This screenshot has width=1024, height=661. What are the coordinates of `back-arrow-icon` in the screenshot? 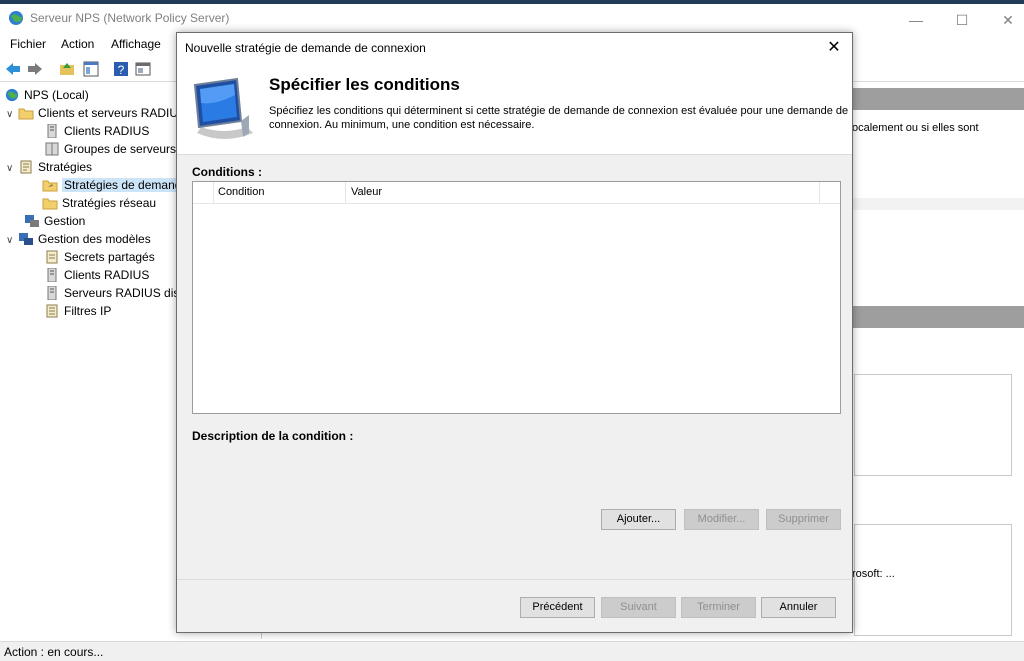 It's located at (13, 69).